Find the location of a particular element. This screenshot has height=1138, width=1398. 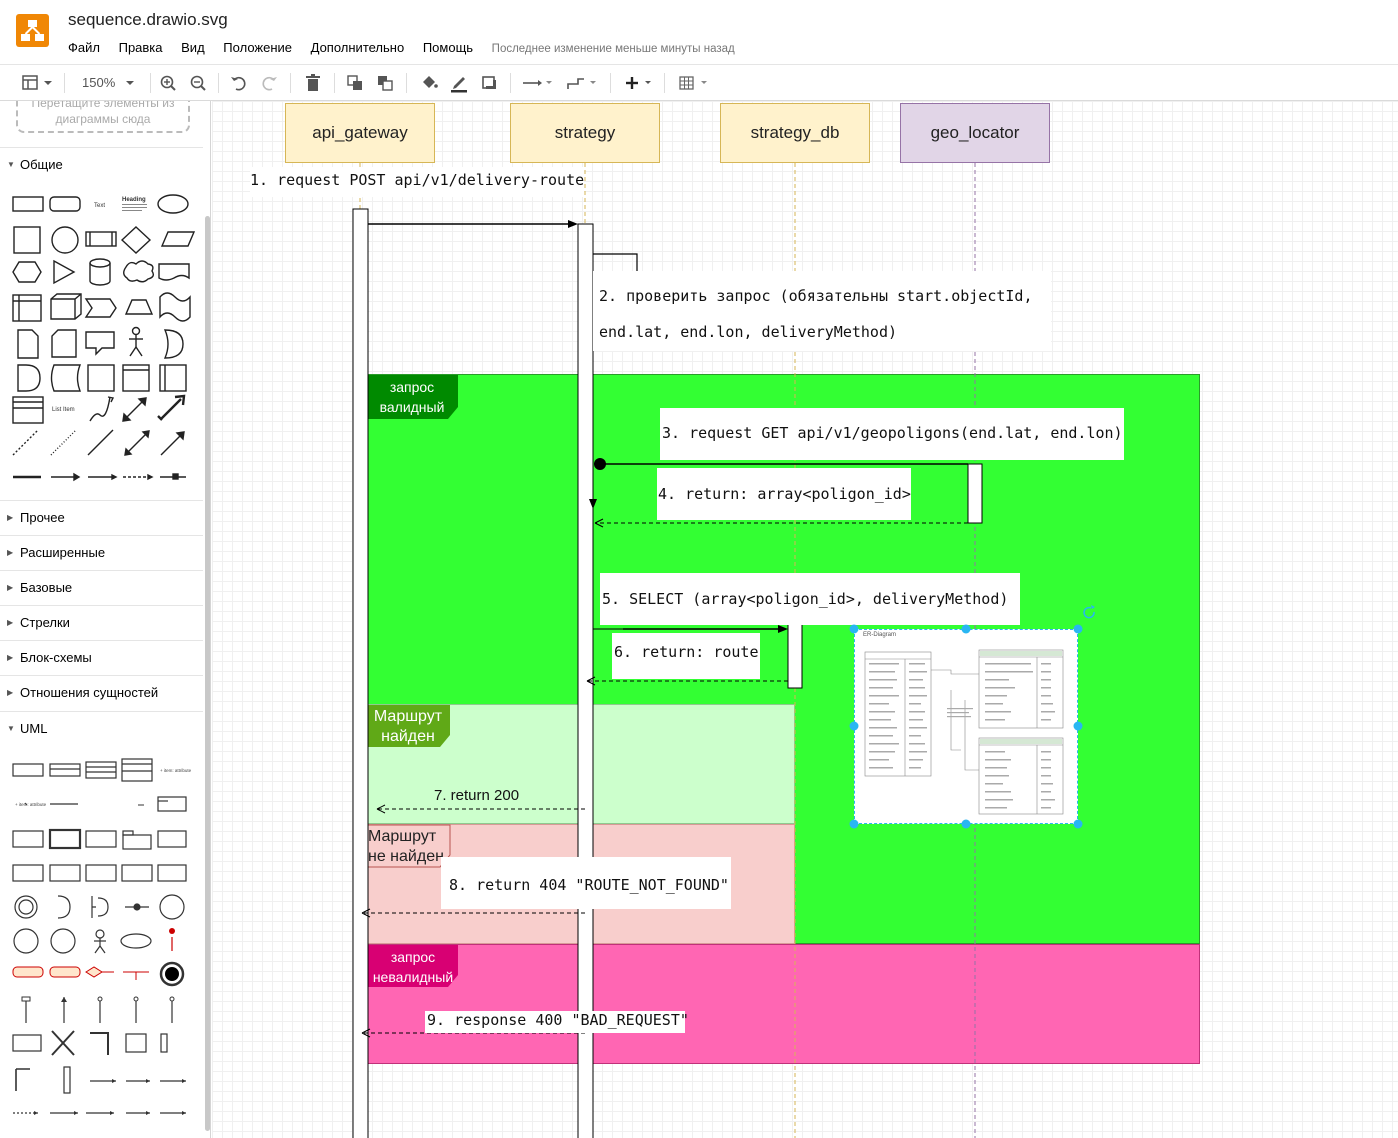

waypoint-icon is located at coordinates (581, 83).